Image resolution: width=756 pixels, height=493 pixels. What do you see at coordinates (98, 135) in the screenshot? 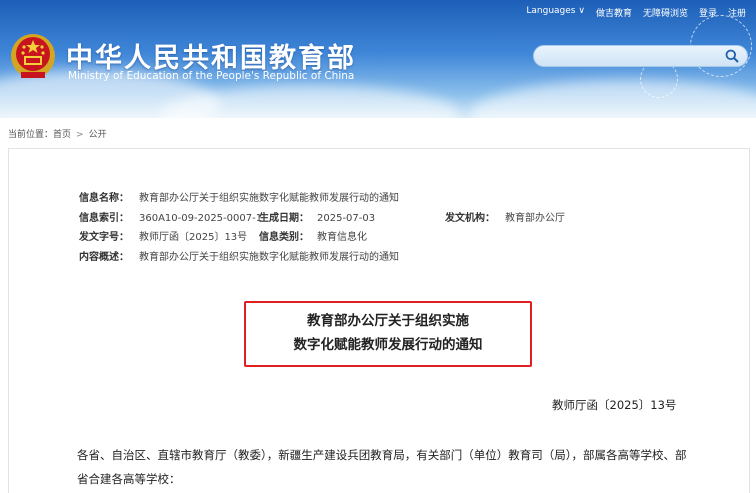
I see `breadcrumb-public: 公开` at bounding box center [98, 135].